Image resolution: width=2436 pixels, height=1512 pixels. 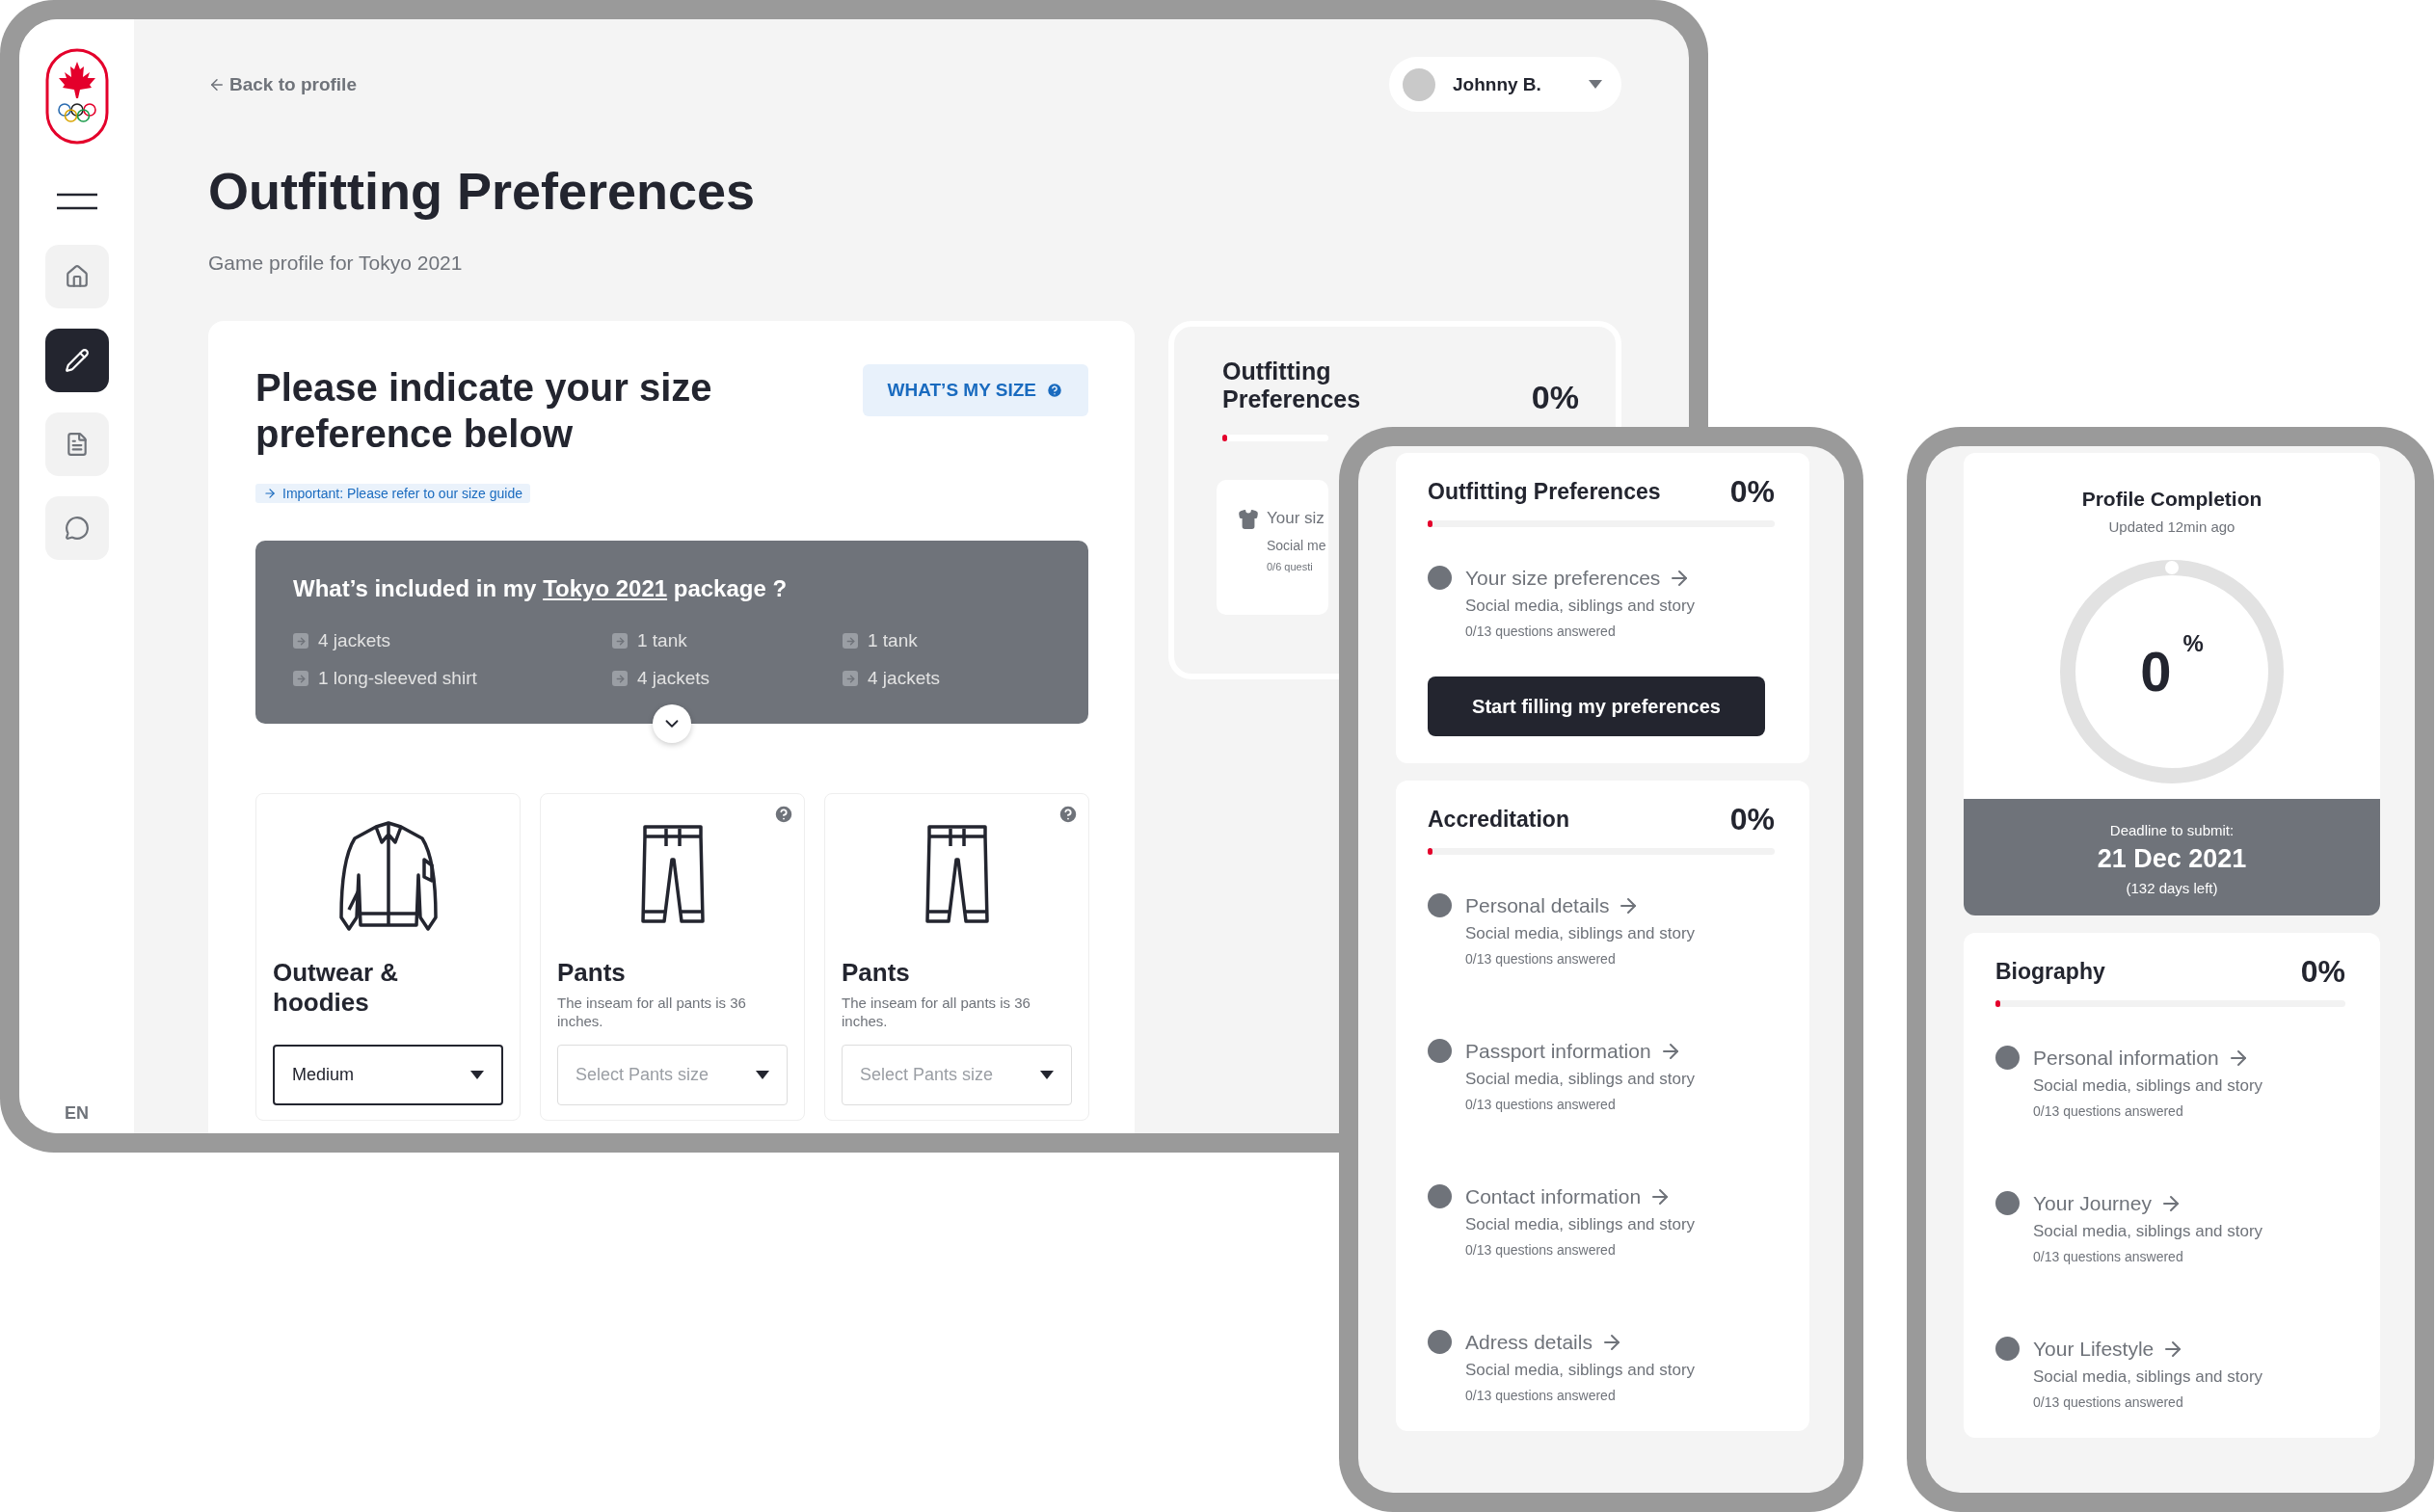 What do you see at coordinates (2109, 1349) in the screenshot?
I see `section-link: Your Lifestyle` at bounding box center [2109, 1349].